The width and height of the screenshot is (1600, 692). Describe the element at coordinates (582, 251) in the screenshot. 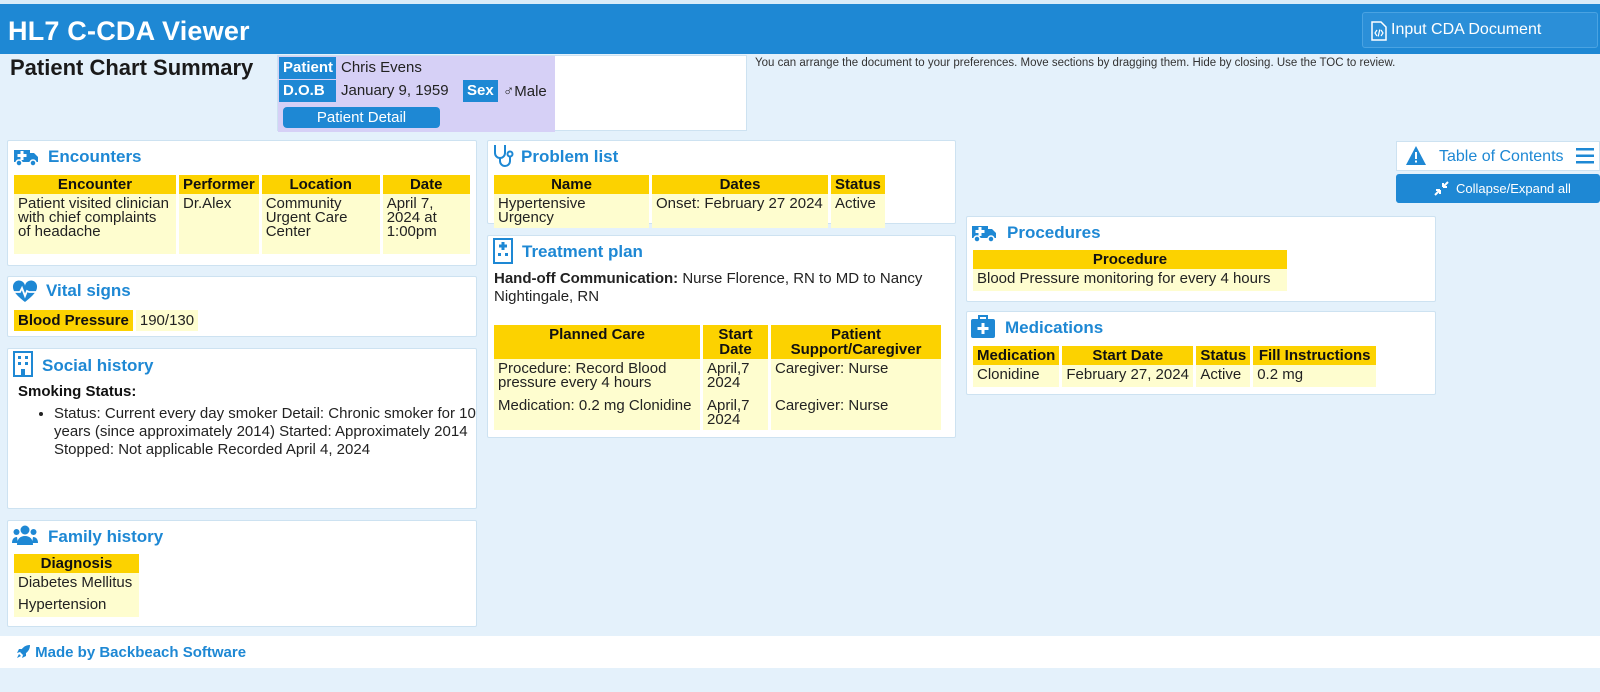

I see `treatment-plan-title: Treatment plan` at that location.